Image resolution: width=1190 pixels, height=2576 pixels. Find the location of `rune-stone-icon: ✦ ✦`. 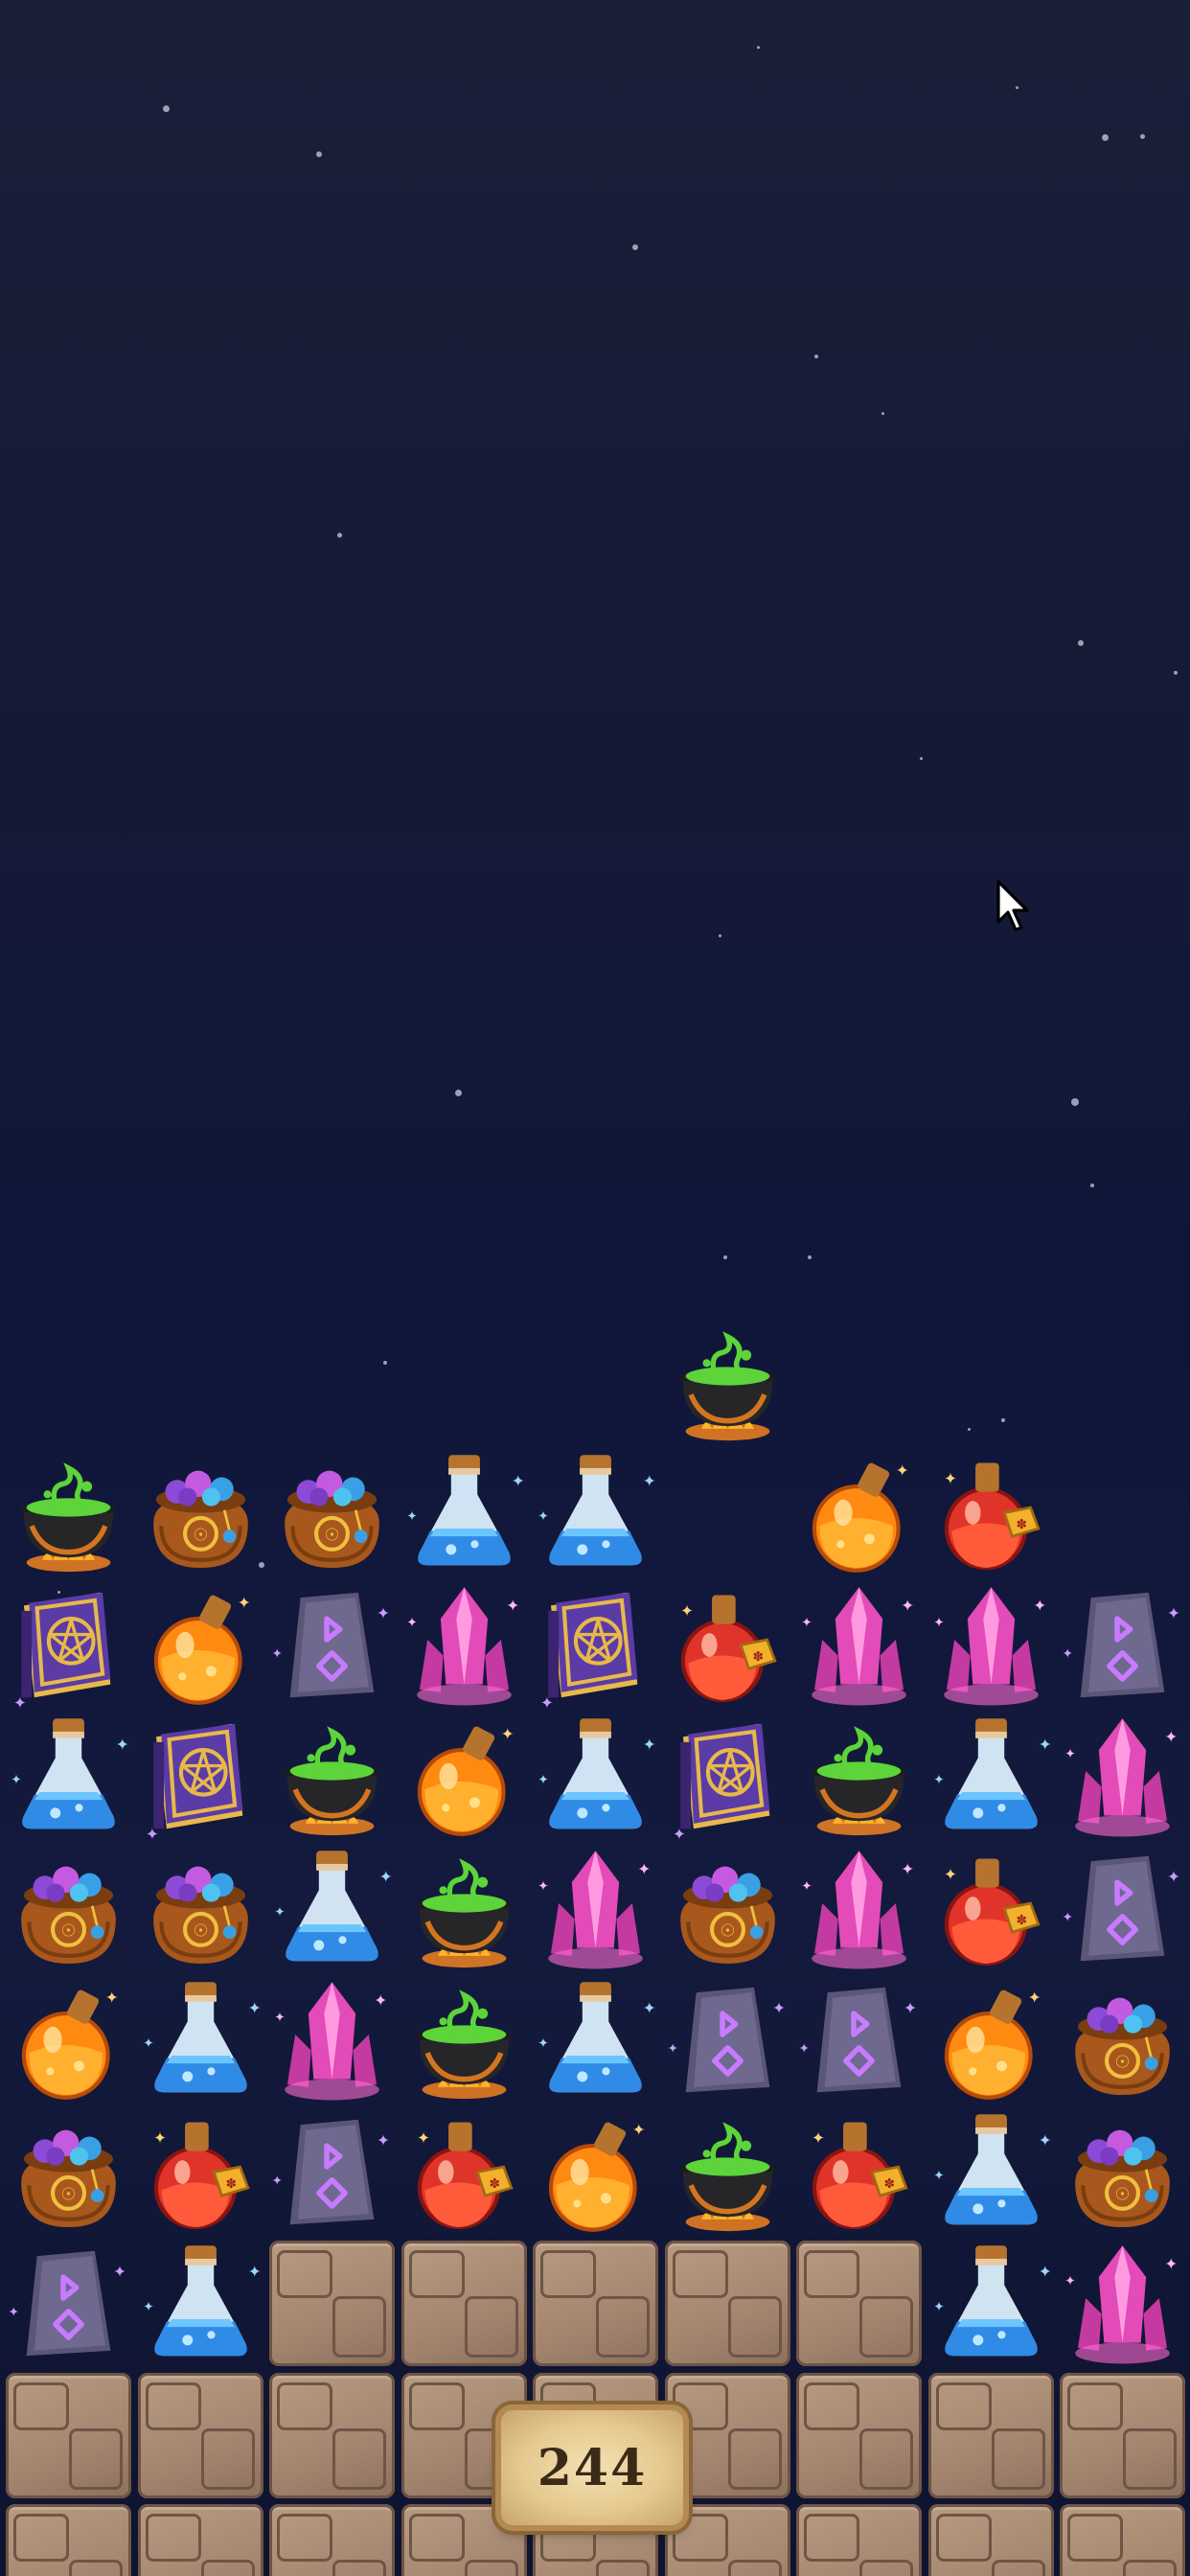

rune-stone-icon: ✦ ✦ is located at coordinates (1121, 1644).